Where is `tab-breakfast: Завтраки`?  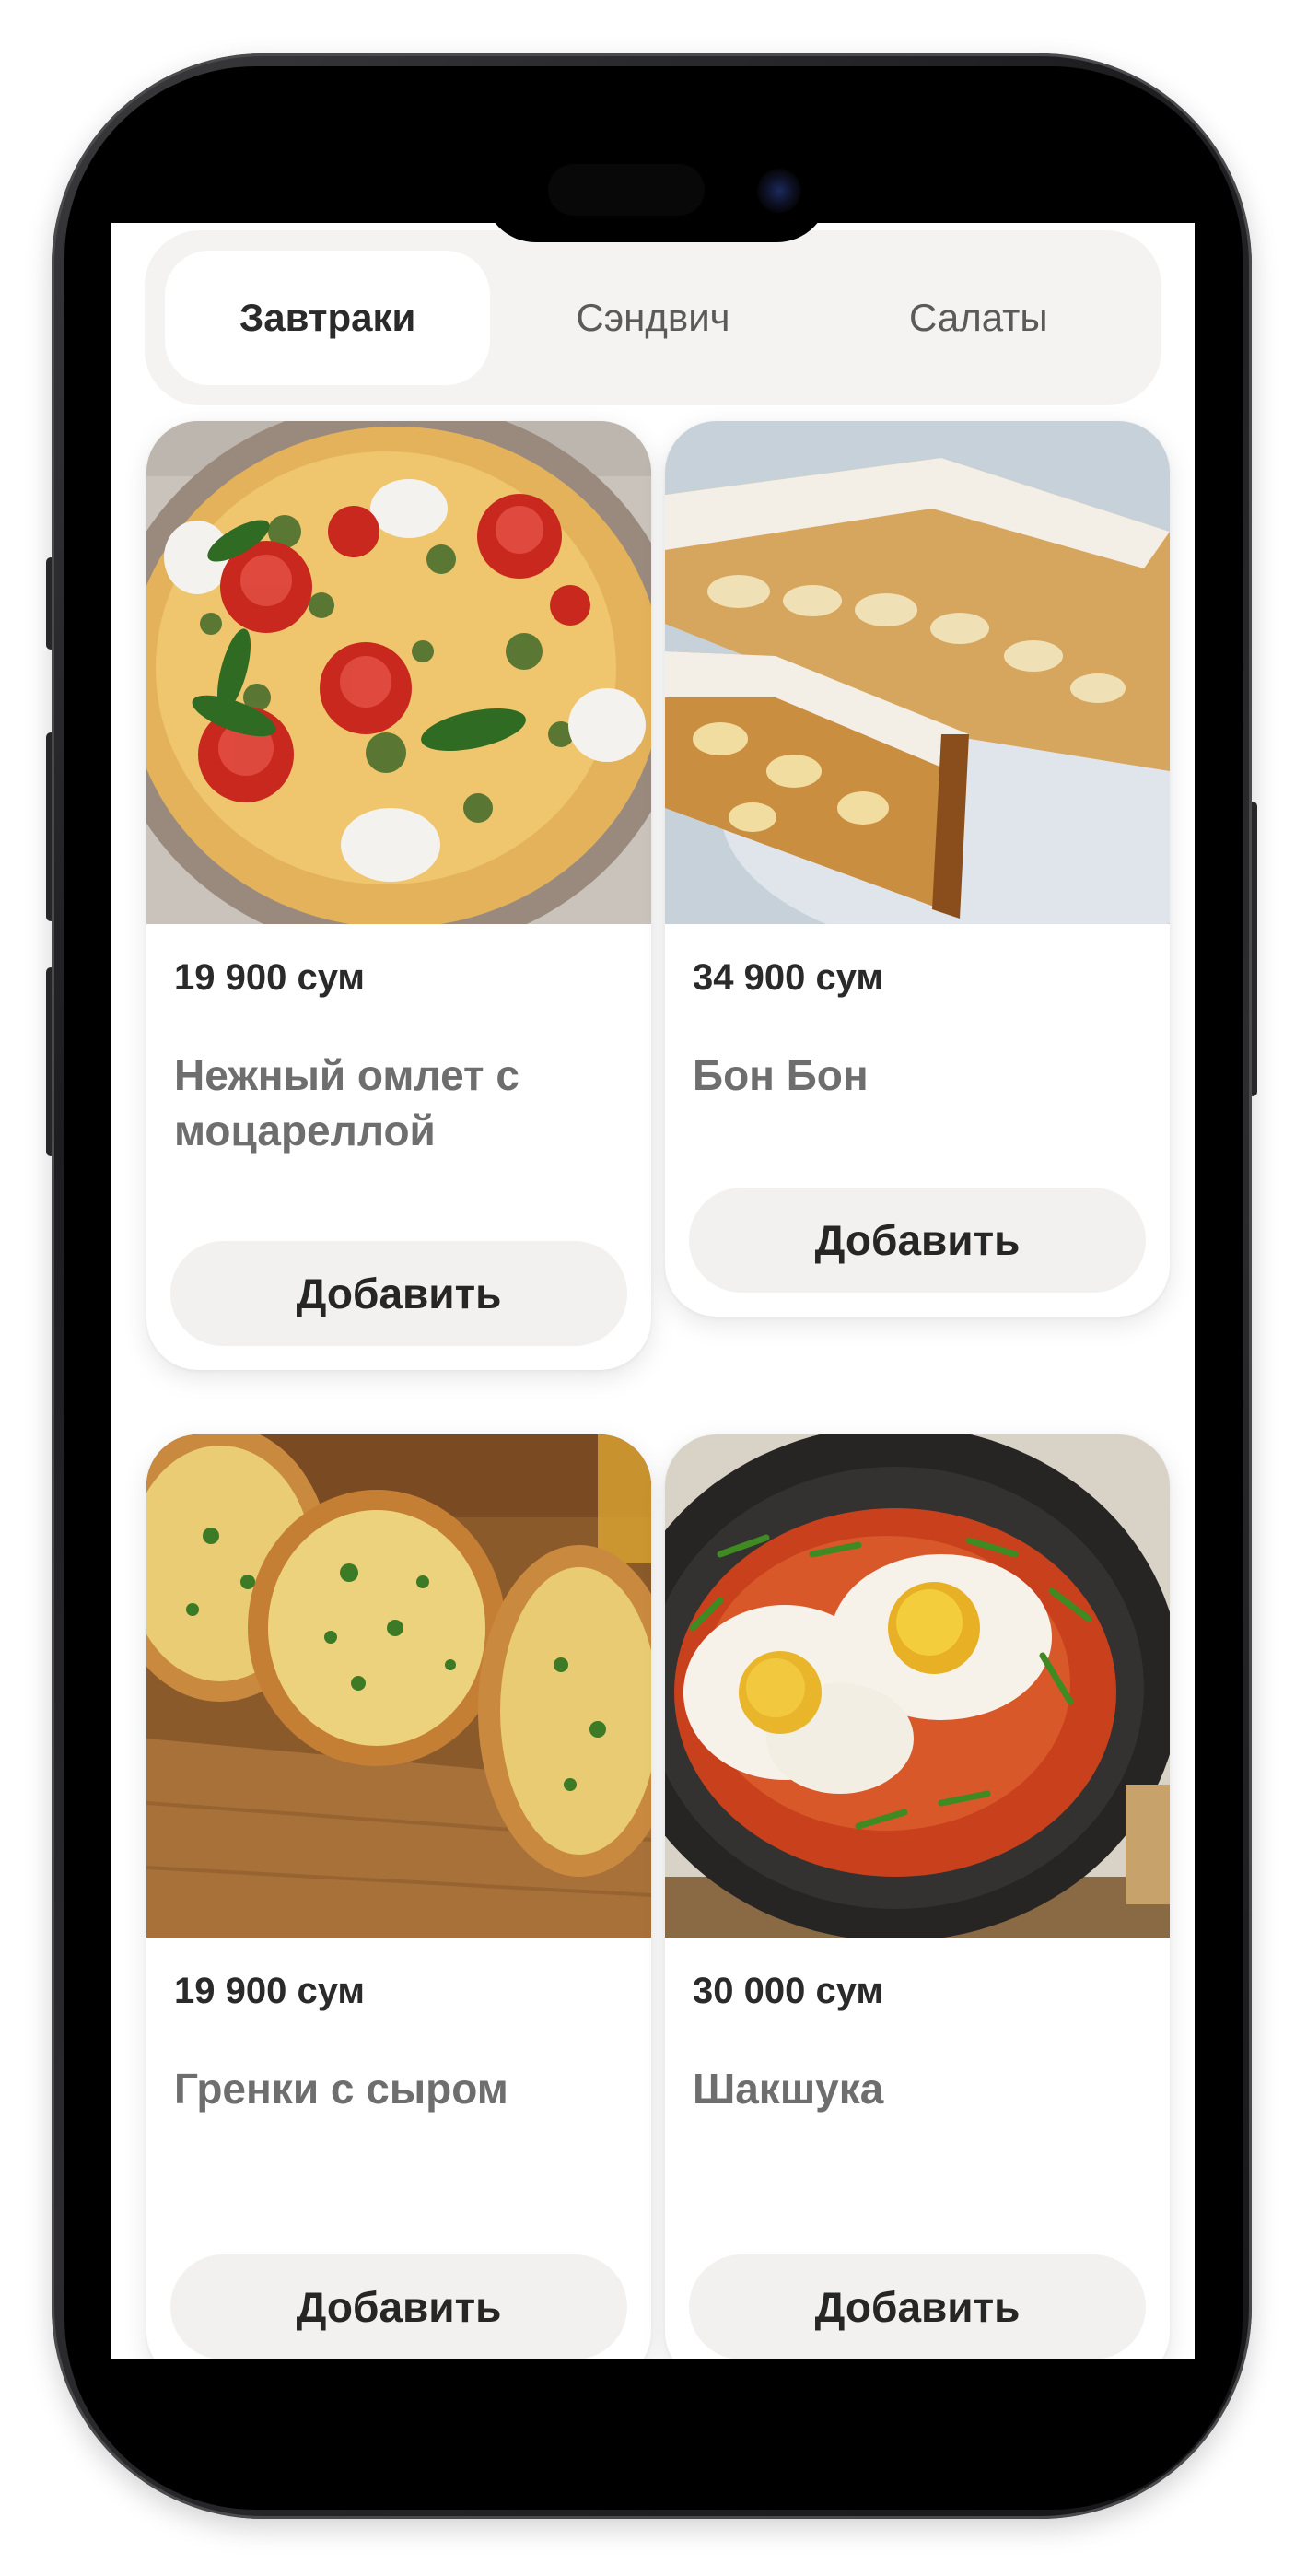 tab-breakfast: Завтраки is located at coordinates (328, 318).